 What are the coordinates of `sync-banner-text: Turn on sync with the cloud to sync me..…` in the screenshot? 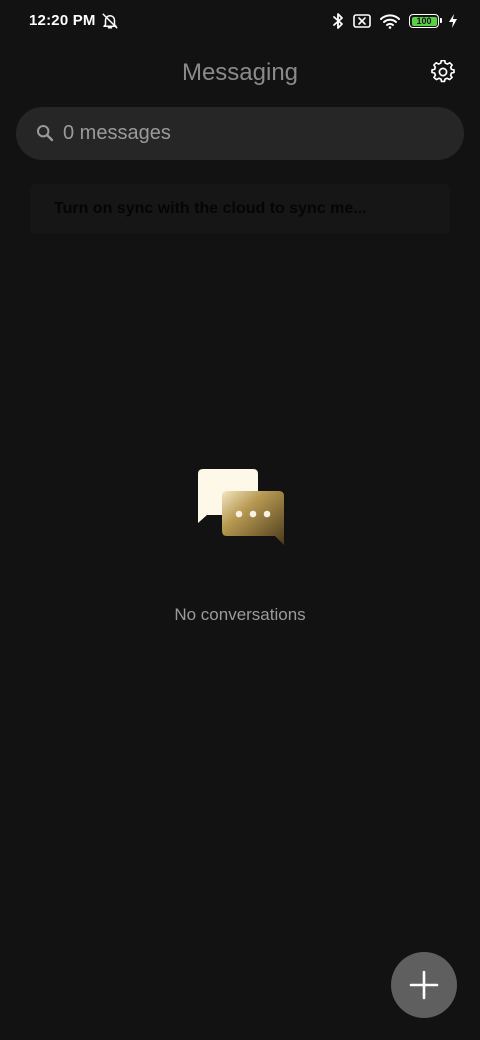 It's located at (210, 208).